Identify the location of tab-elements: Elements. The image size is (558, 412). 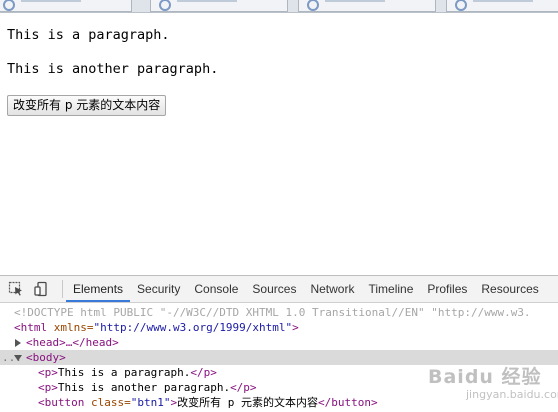
(98, 289).